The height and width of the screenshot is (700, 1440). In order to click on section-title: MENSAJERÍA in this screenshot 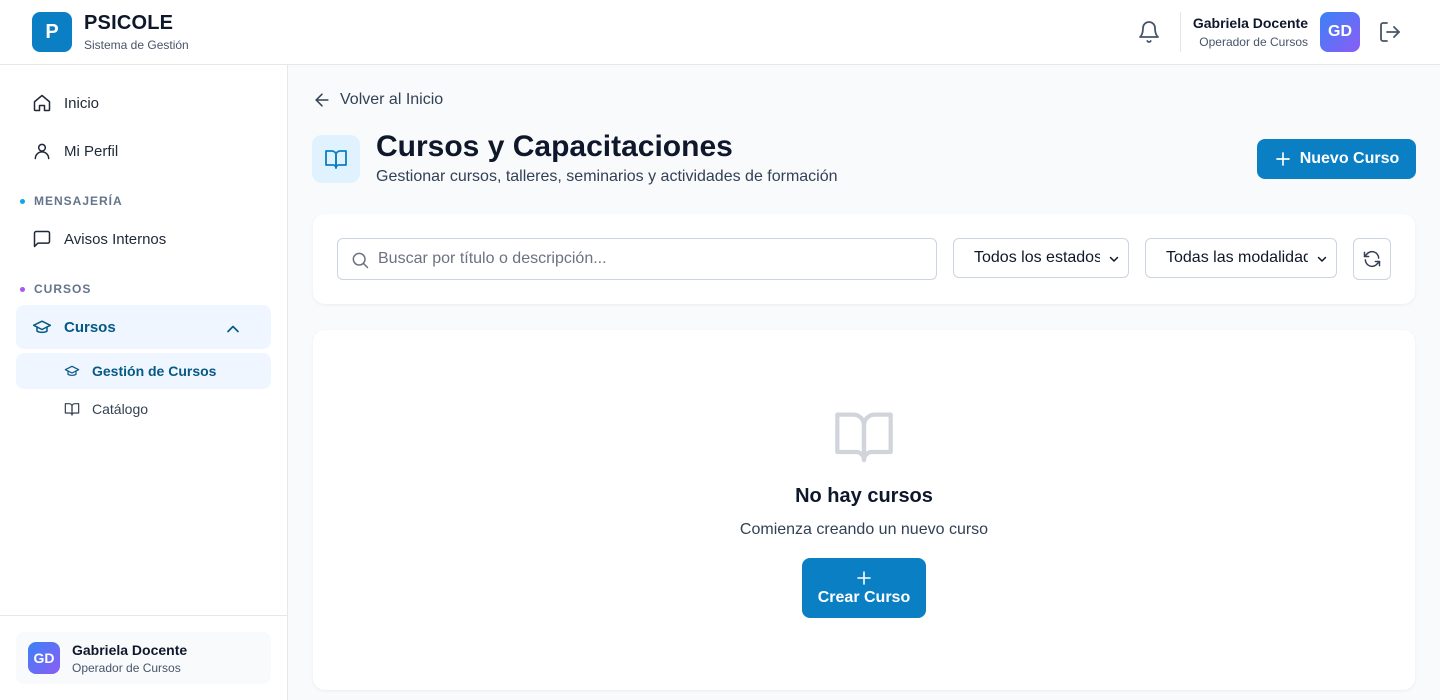, I will do `click(78, 201)`.